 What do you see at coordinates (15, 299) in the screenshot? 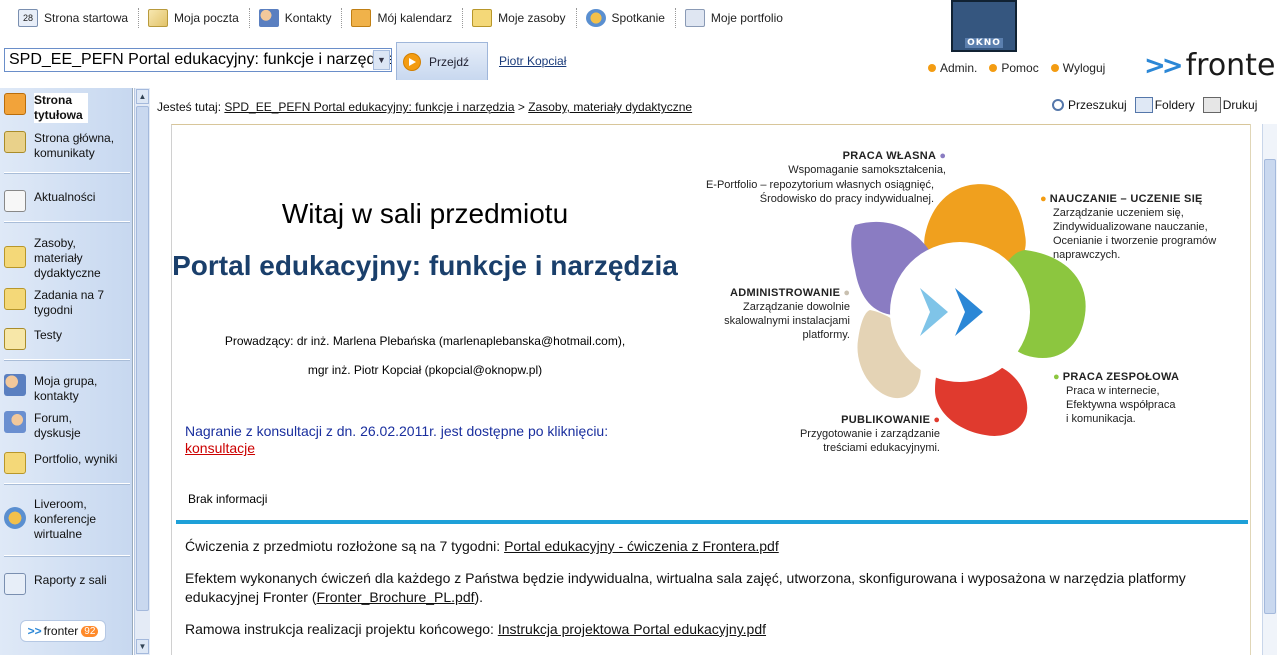
I see `tasks-icon` at bounding box center [15, 299].